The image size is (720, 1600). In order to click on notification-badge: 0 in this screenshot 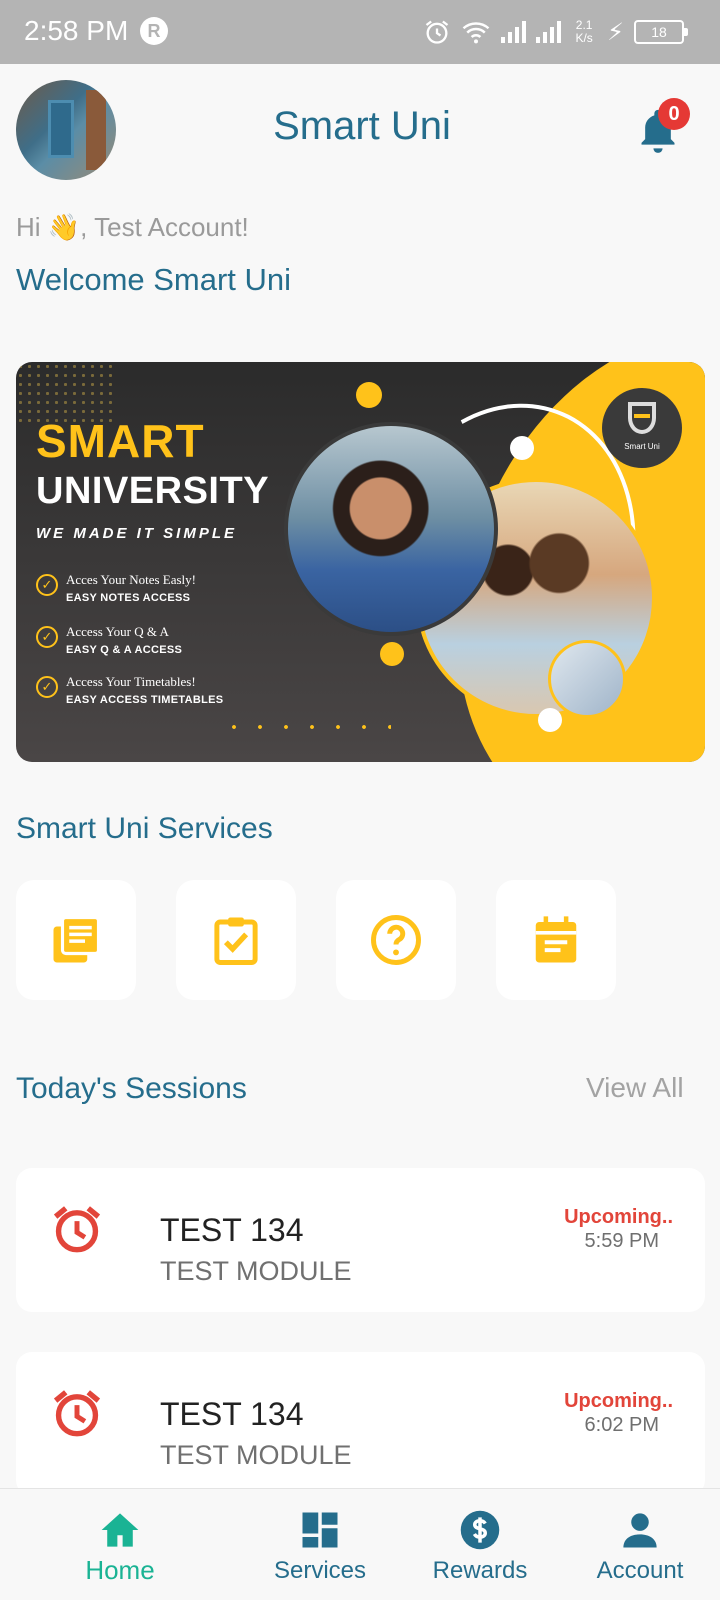, I will do `click(674, 114)`.